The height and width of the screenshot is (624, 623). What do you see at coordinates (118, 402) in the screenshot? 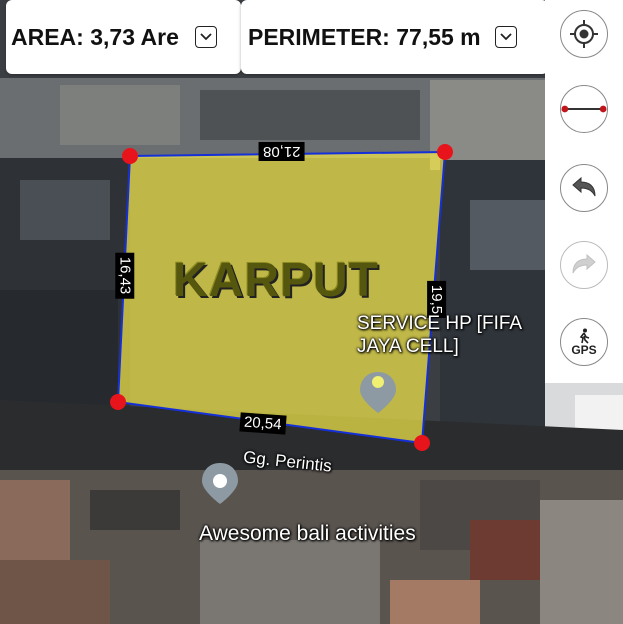
I see `vertex-bottom-left` at bounding box center [118, 402].